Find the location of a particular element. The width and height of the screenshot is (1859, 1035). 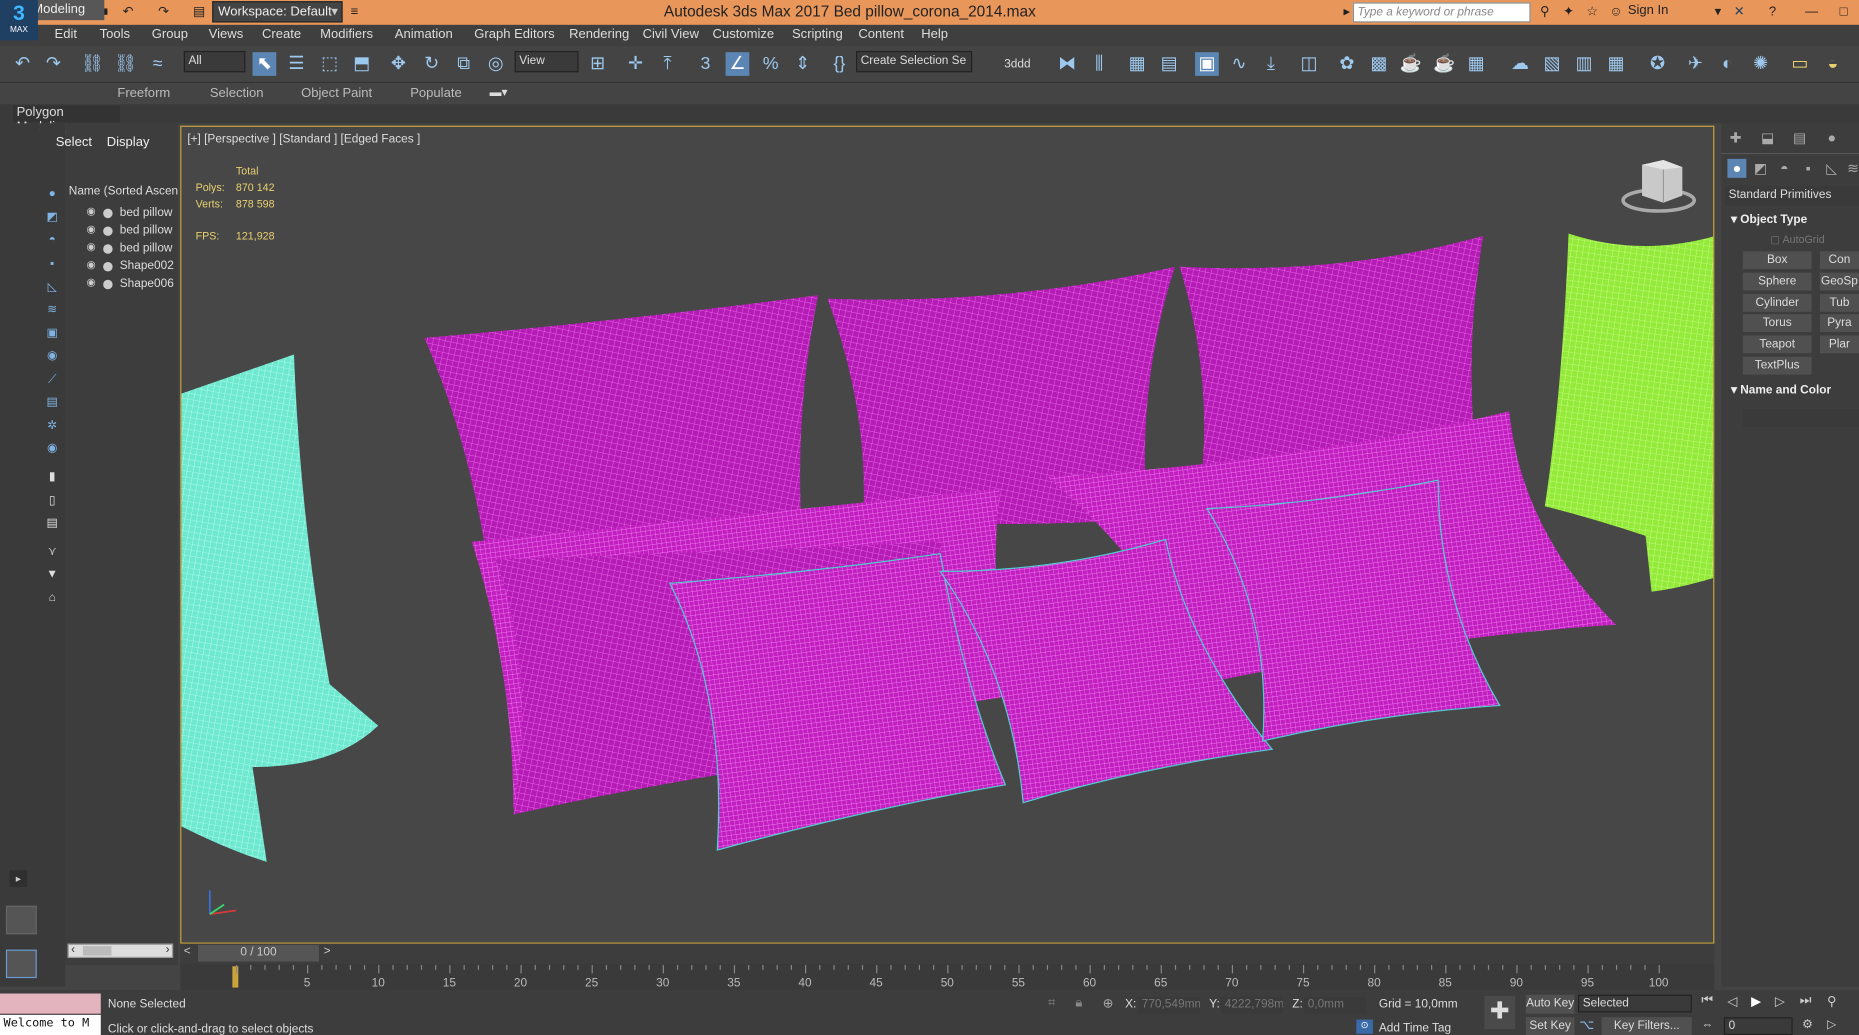

lights-category-icon: ◓ is located at coordinates (1784, 168).